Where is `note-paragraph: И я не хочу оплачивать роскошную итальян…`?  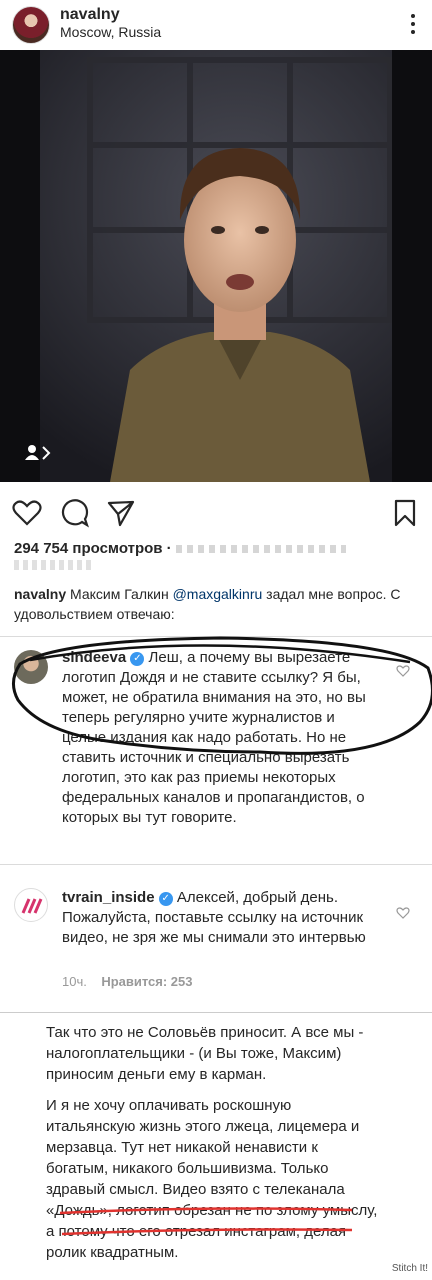 note-paragraph: И я не хочу оплачивать роскошную итальян… is located at coordinates (212, 1179).